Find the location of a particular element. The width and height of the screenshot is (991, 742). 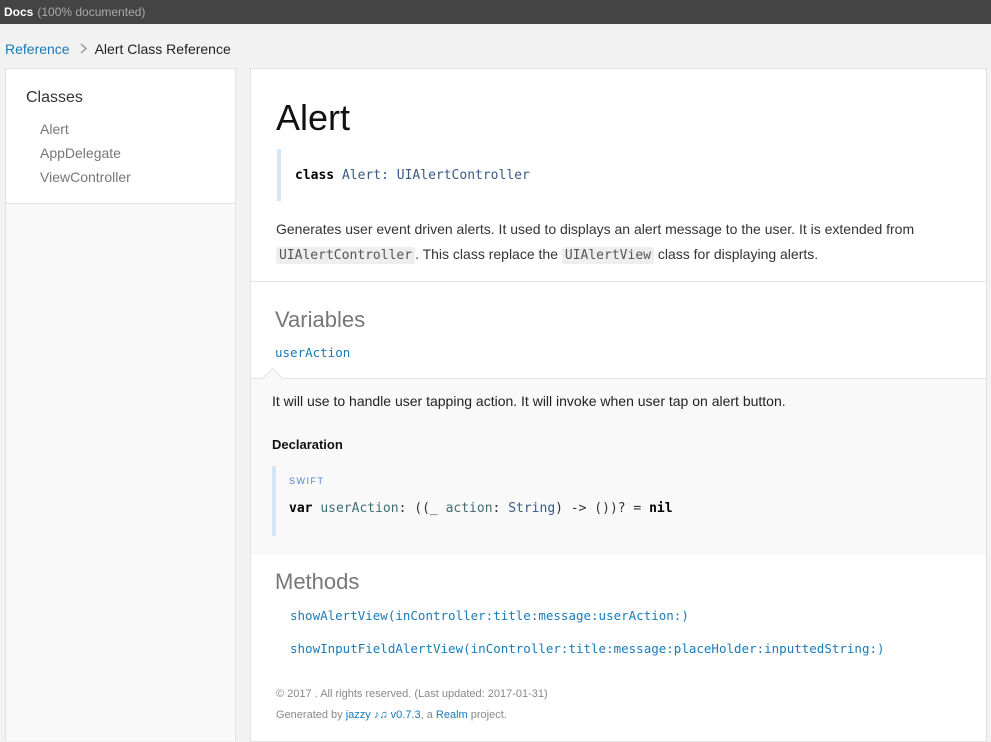

section-title-methods: Methods is located at coordinates (317, 581).